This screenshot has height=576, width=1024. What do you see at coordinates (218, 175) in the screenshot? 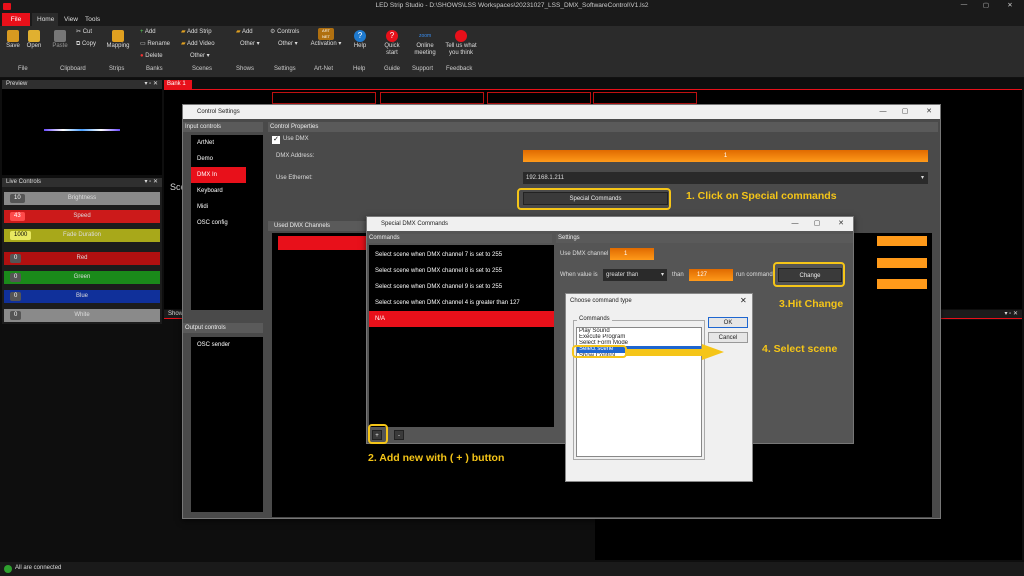
I see `input-control-item: DMX In` at bounding box center [218, 175].